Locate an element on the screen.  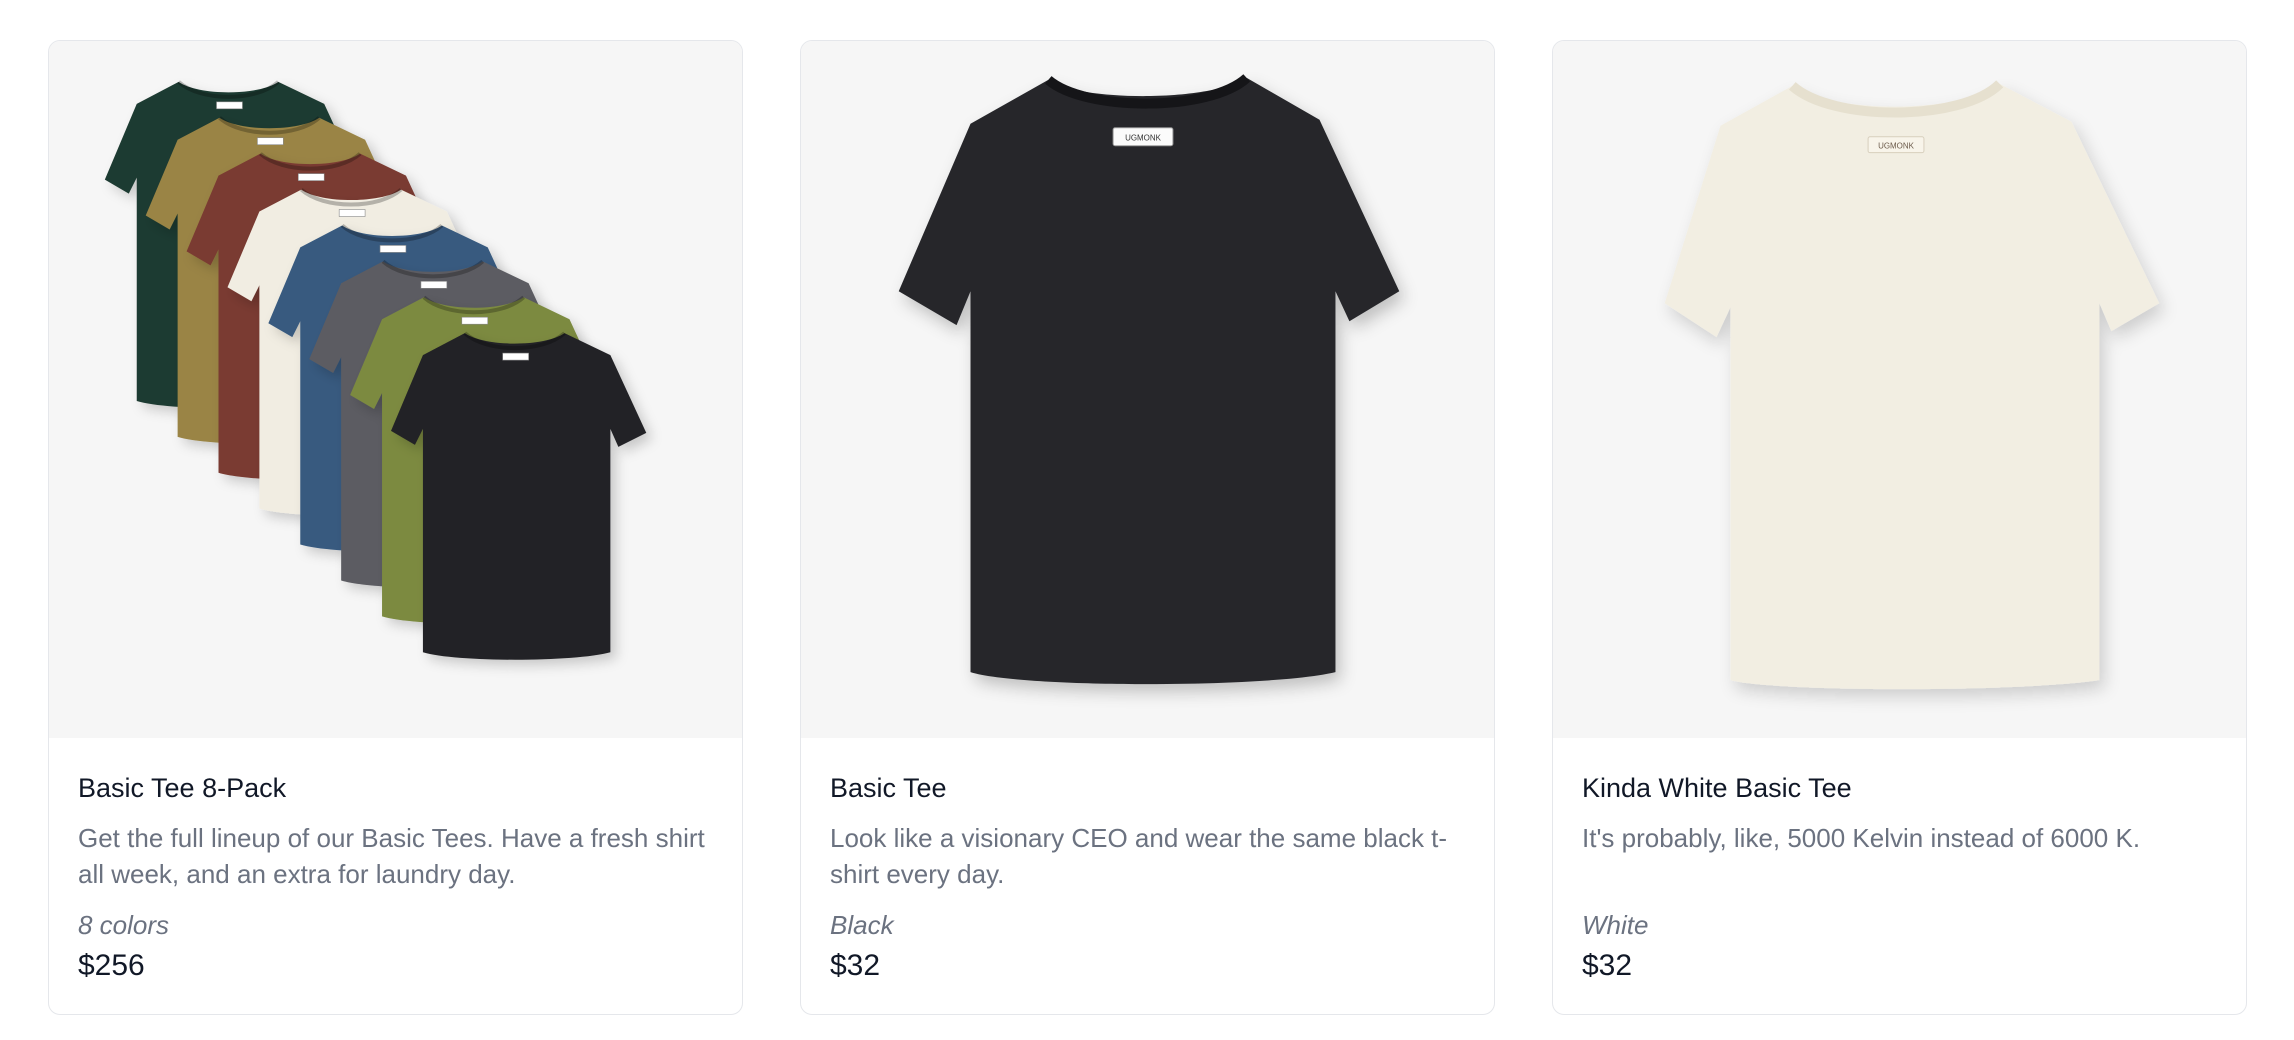
tee-stack-illustration is located at coordinates (375, 370).